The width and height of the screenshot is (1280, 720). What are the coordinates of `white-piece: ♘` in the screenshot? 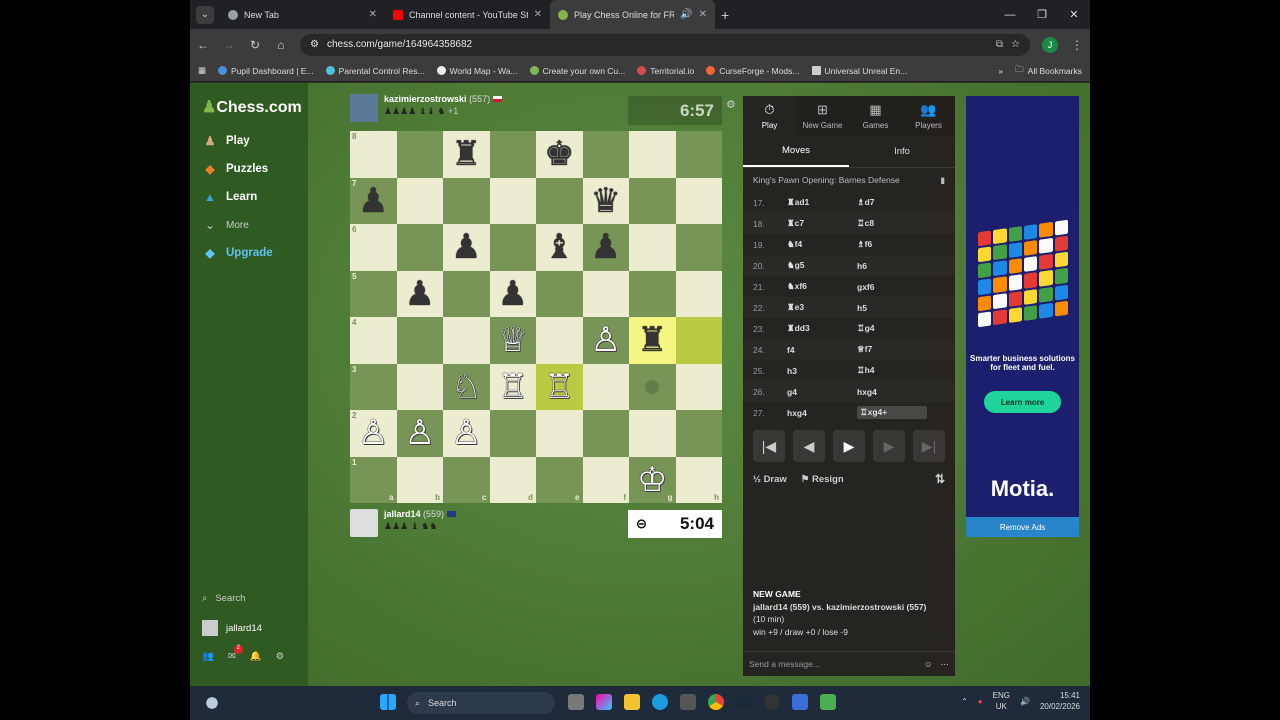 It's located at (466, 387).